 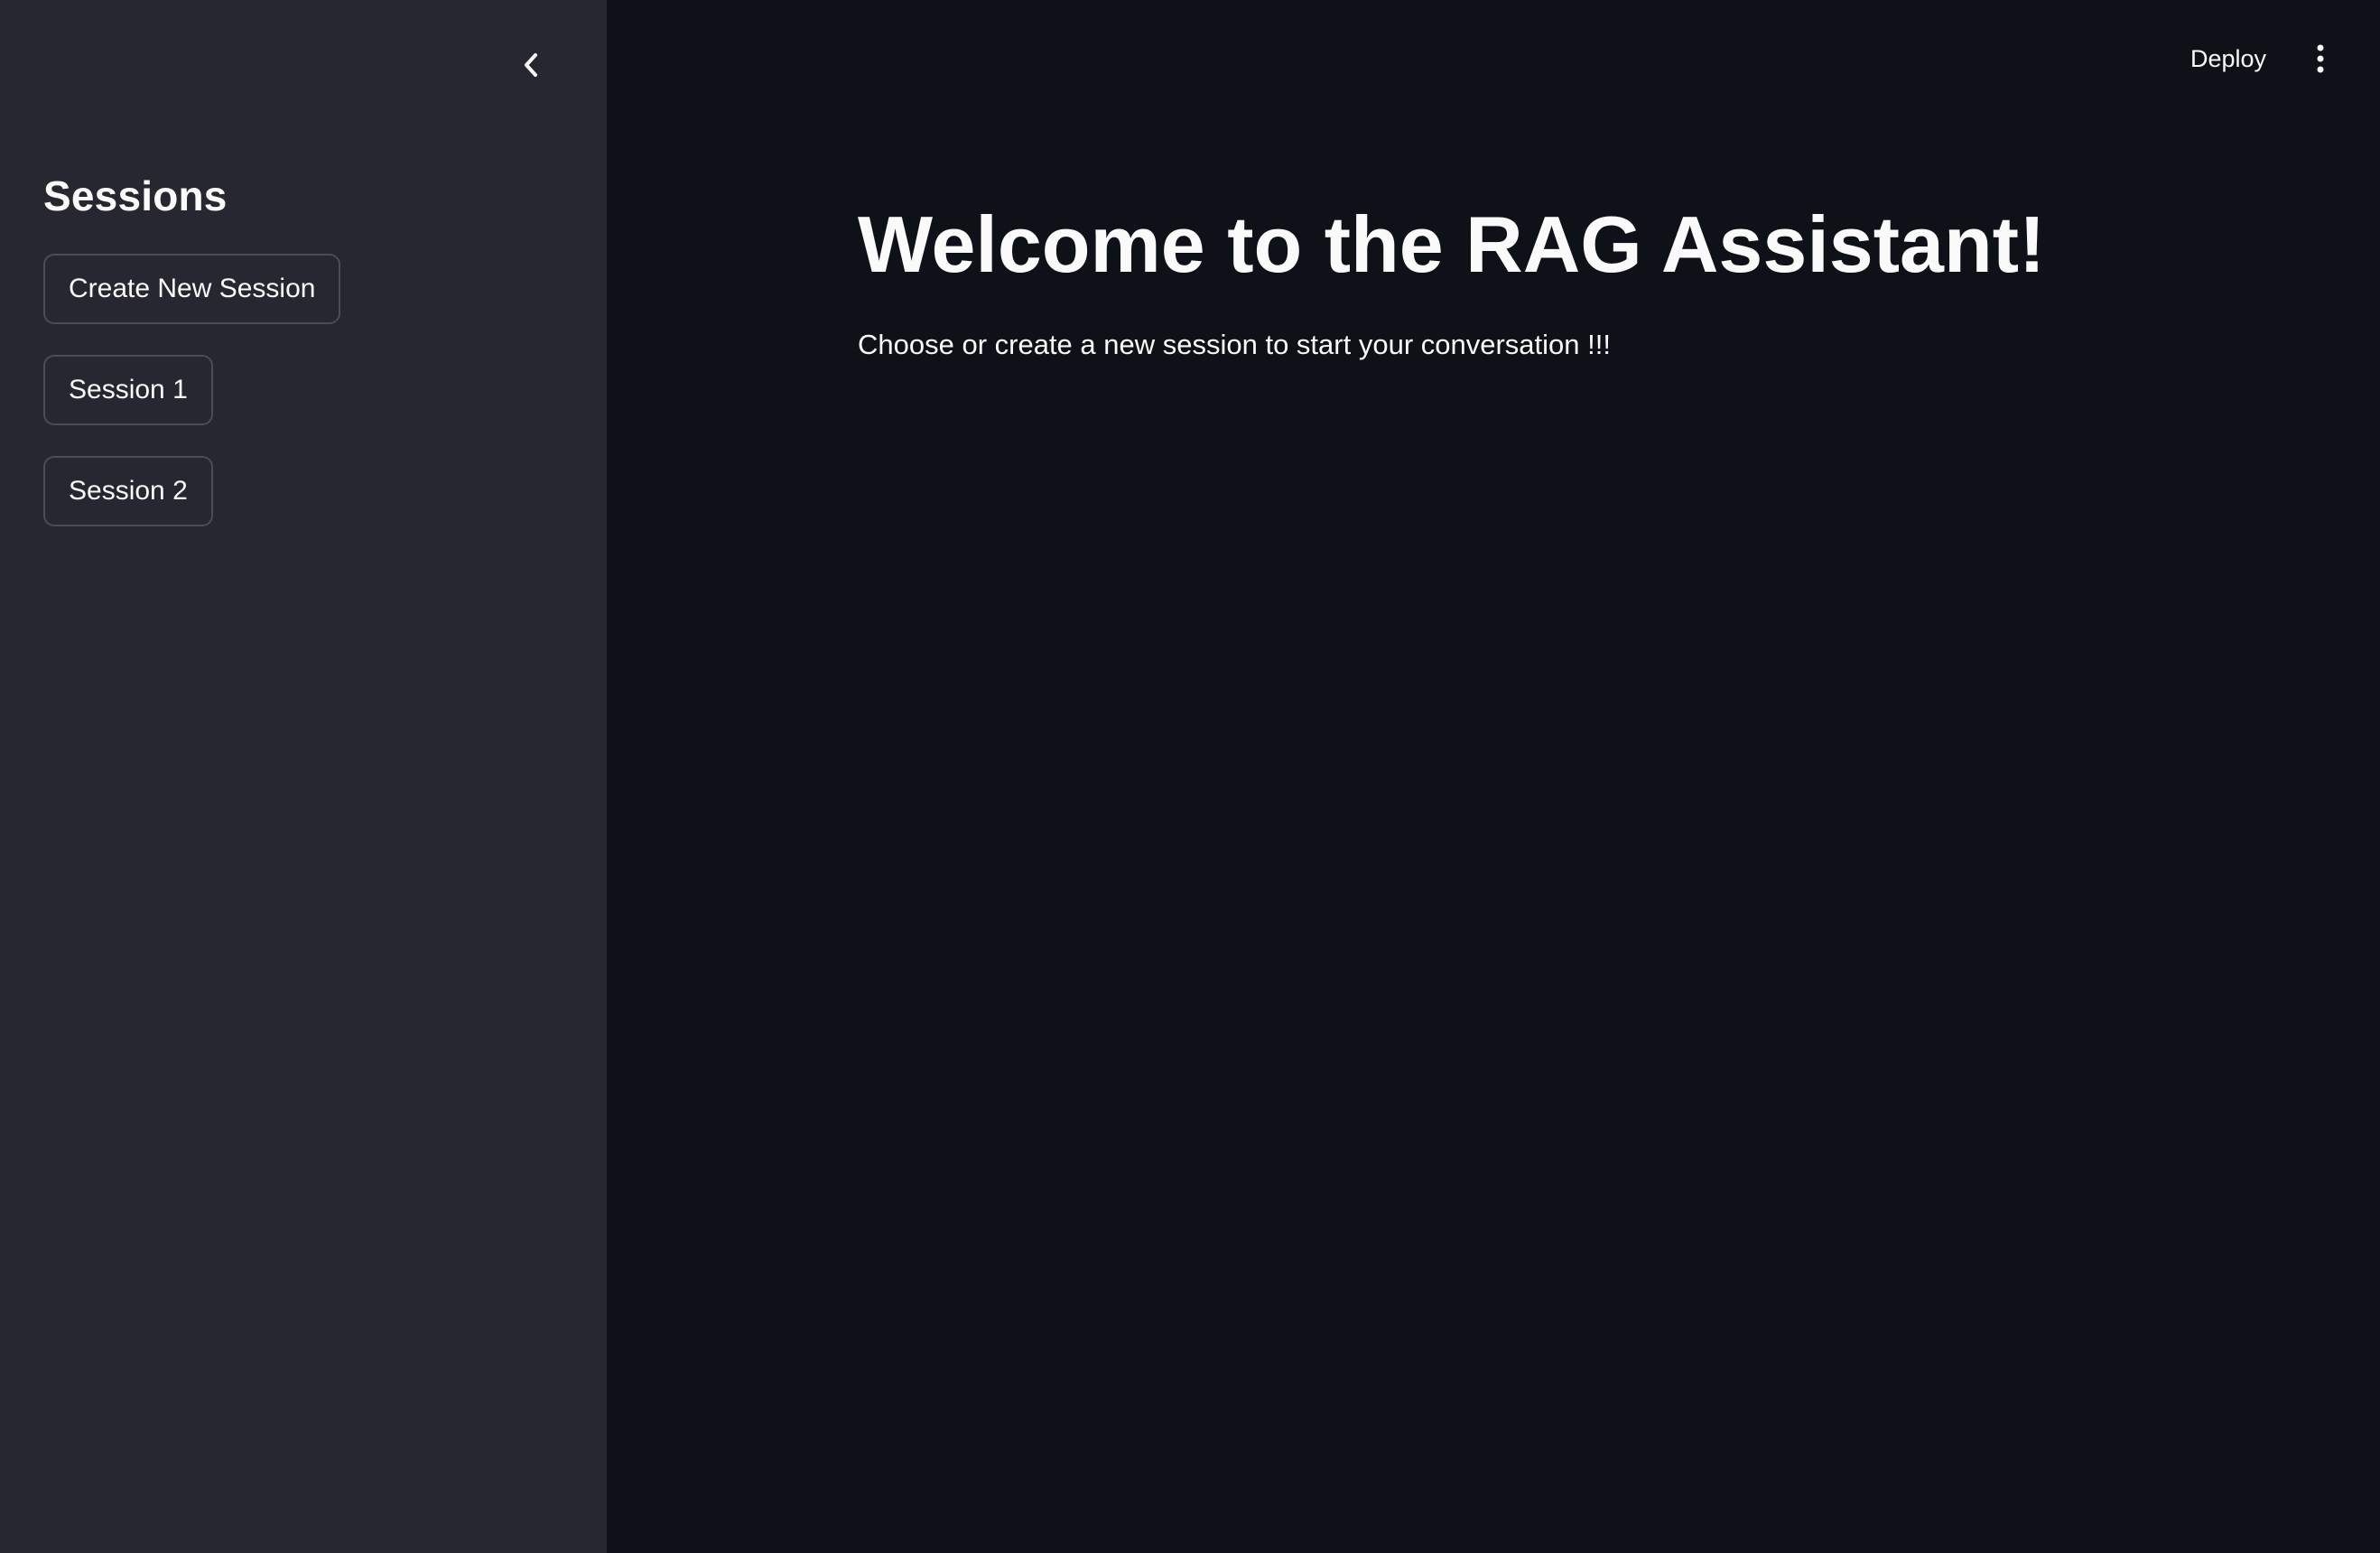 What do you see at coordinates (1452, 245) in the screenshot?
I see `page-title: Welcome to the RAG Assistant!` at bounding box center [1452, 245].